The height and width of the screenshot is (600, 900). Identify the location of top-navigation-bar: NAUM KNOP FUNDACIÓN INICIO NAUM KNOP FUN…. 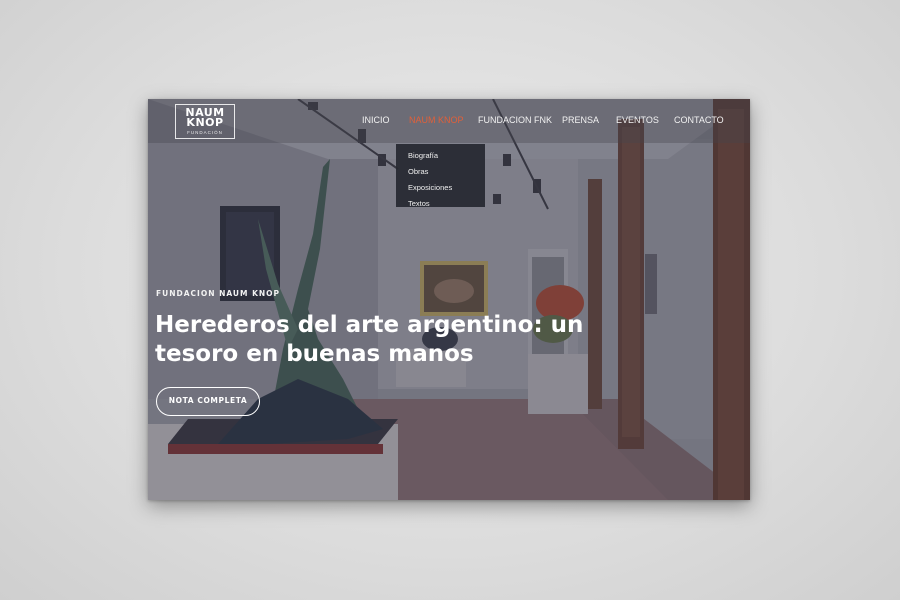
(449, 121).